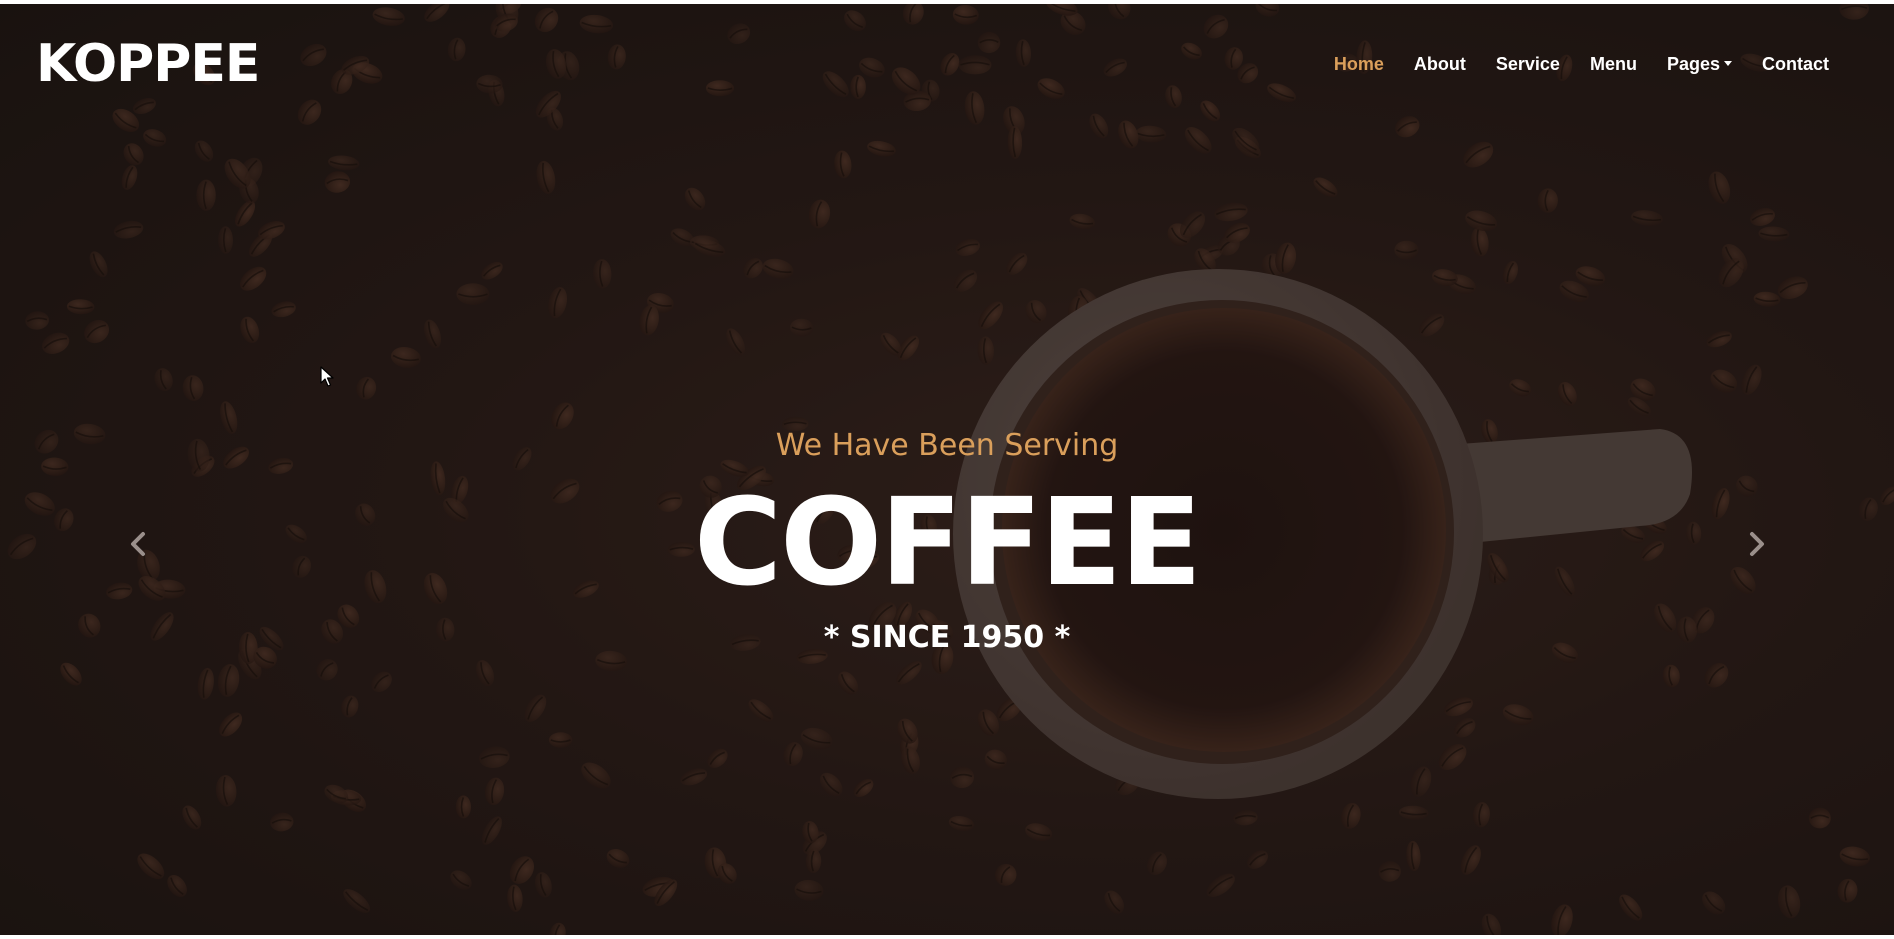 The width and height of the screenshot is (1894, 939). What do you see at coordinates (1613, 64) in the screenshot?
I see `nav-item-menu: Menu` at bounding box center [1613, 64].